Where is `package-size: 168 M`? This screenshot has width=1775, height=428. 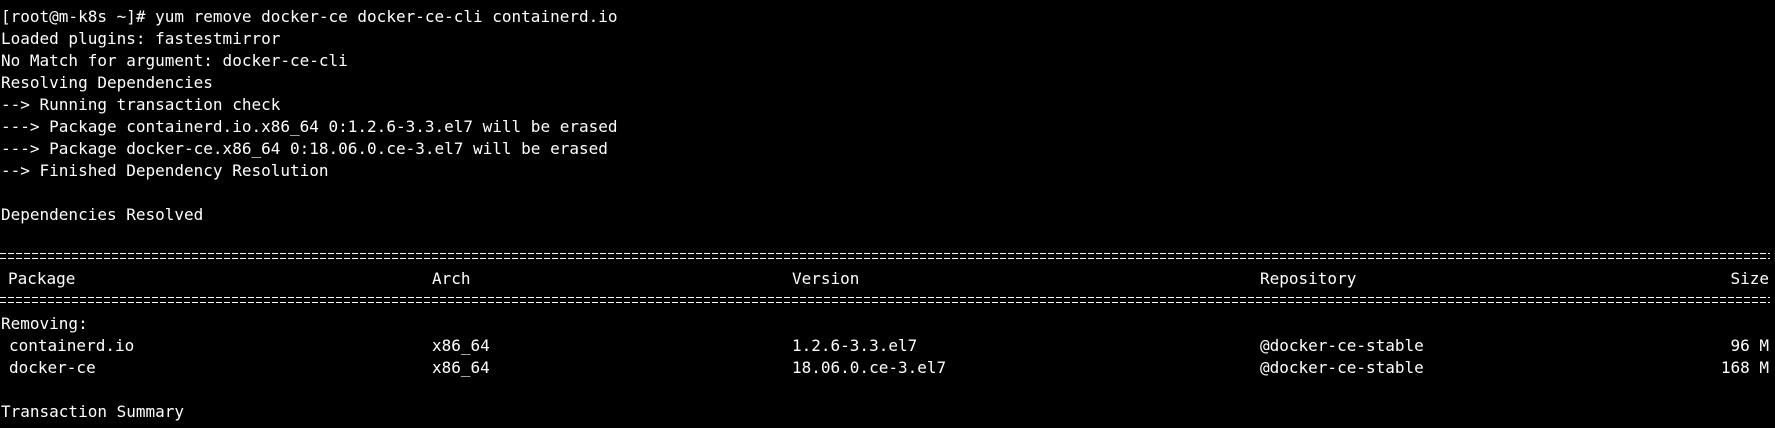
package-size: 168 M is located at coordinates (1744, 367).